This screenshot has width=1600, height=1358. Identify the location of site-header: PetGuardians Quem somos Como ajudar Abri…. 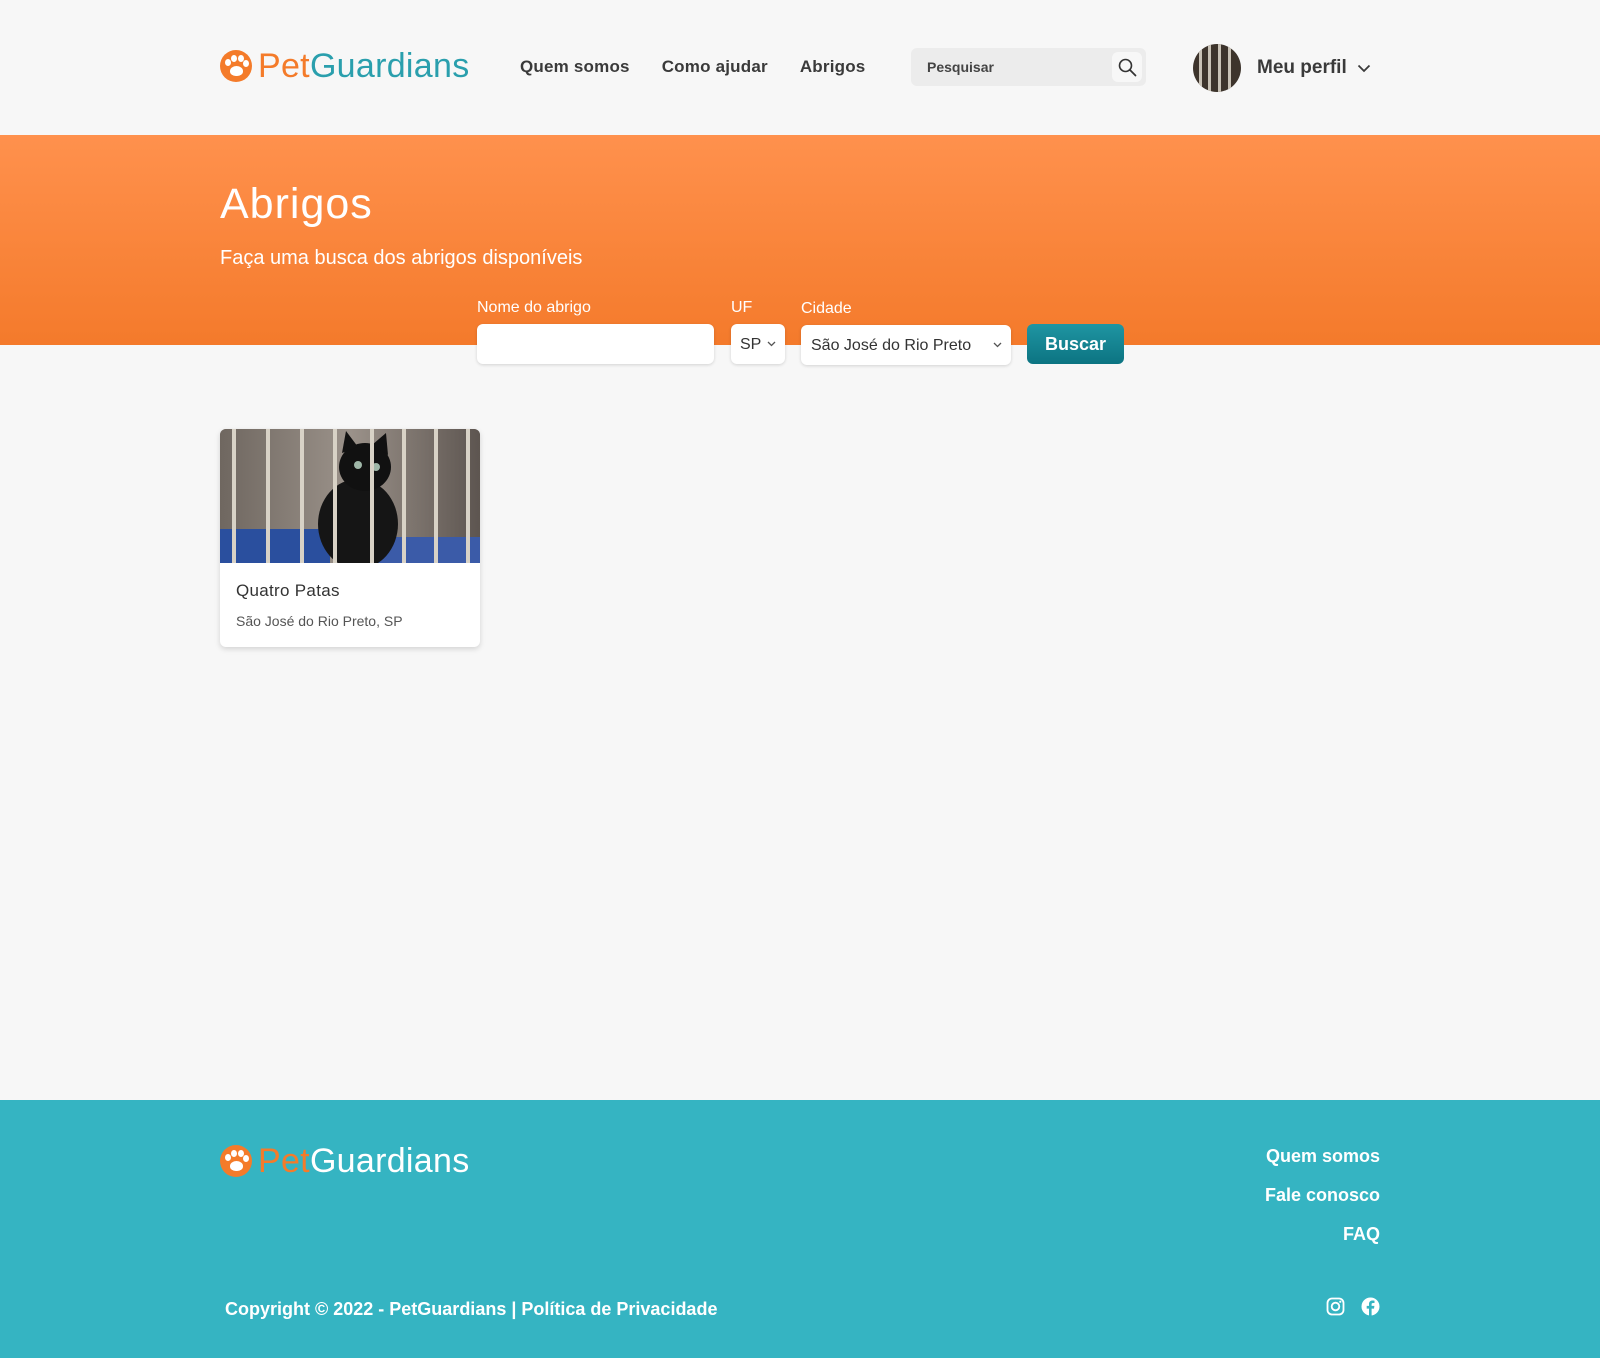
(800, 67).